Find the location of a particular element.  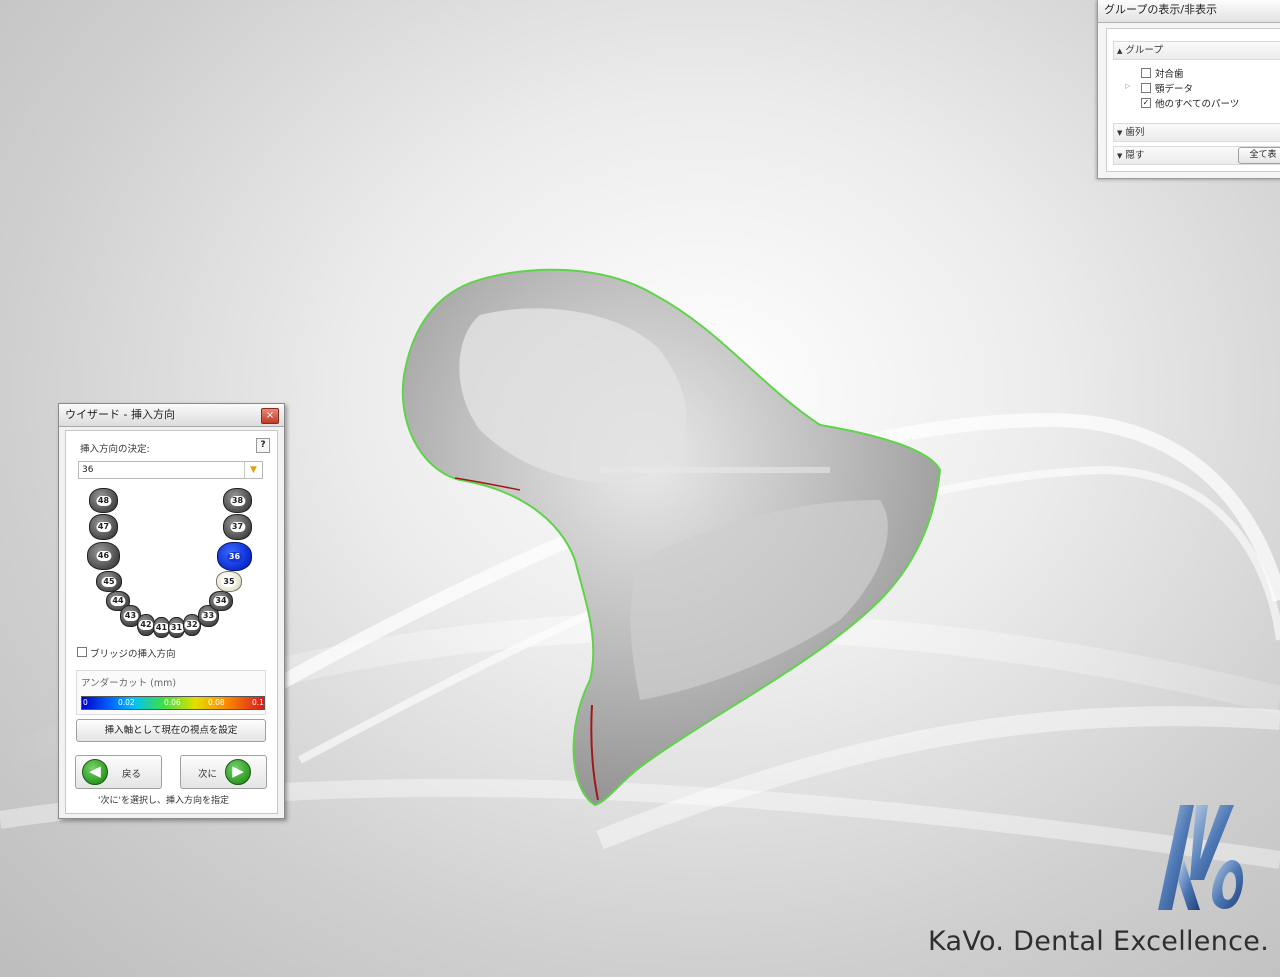

undercut-tick-4: 0.1 is located at coordinates (258, 702).